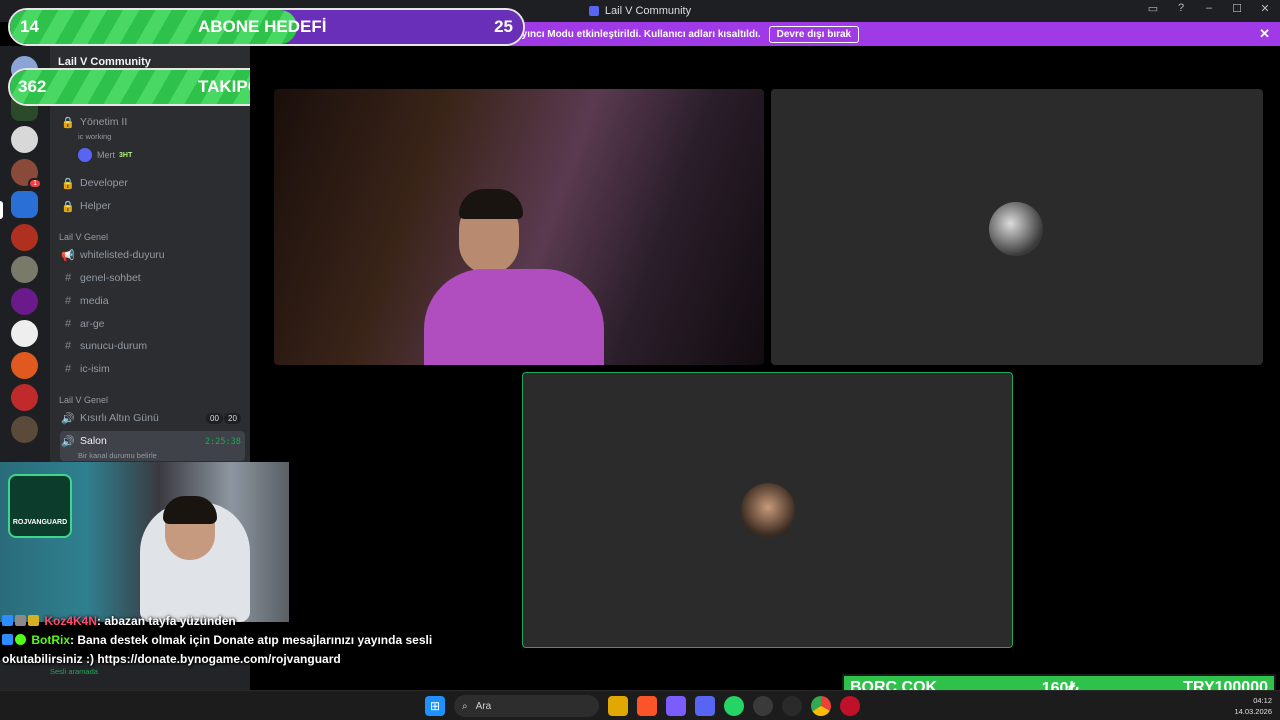  I want to click on file-explorer-icon, so click(618, 706).